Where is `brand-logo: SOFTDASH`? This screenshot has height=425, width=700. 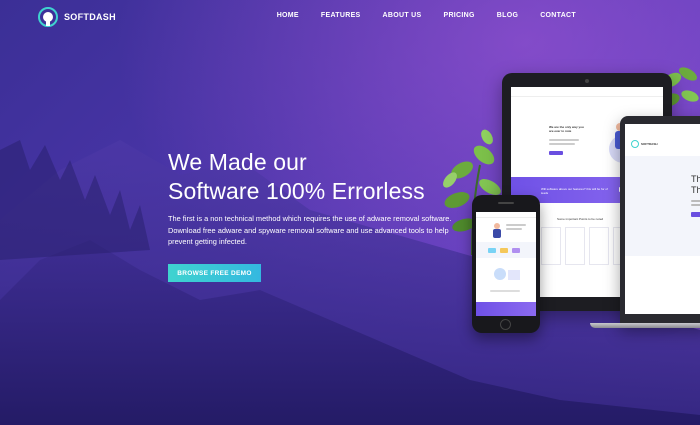 brand-logo: SOFTDASH is located at coordinates (77, 17).